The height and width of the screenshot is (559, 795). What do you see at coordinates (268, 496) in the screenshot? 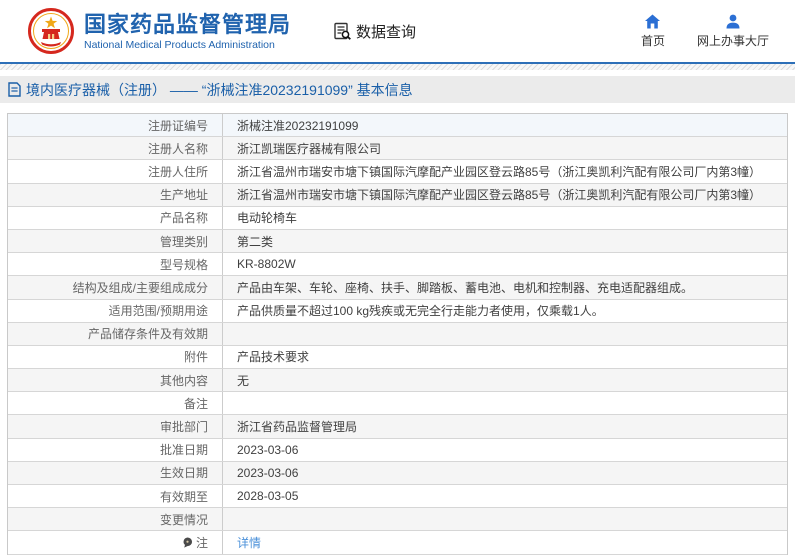
I see `row-value: 2028-03-05` at bounding box center [268, 496].